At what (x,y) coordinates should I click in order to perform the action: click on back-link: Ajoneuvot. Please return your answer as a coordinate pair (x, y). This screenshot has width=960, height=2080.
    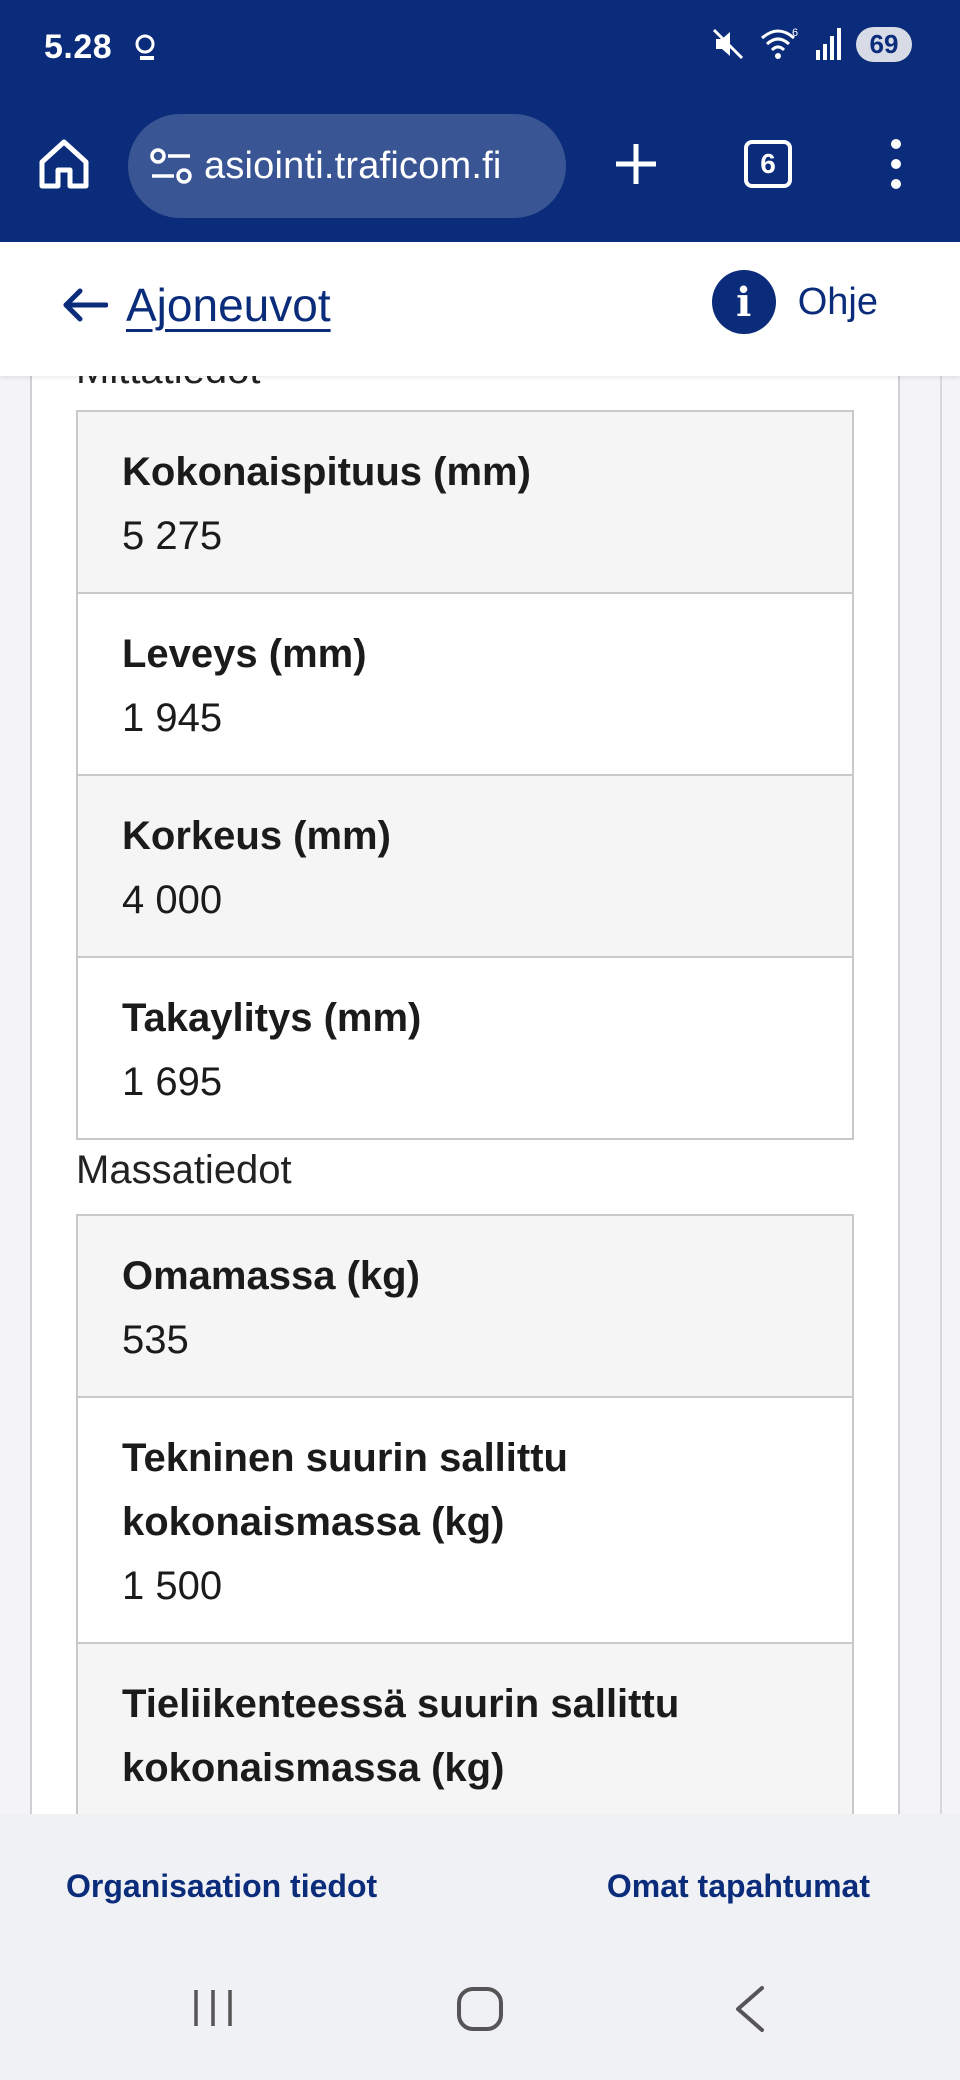
    Looking at the image, I should click on (196, 305).